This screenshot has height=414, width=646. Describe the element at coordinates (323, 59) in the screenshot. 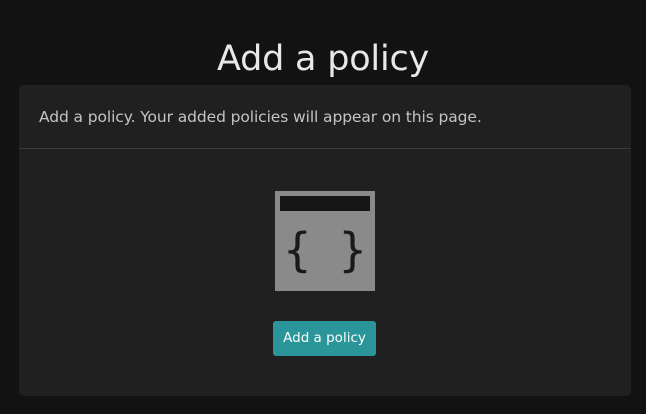

I see `page-title: Add a policy` at that location.